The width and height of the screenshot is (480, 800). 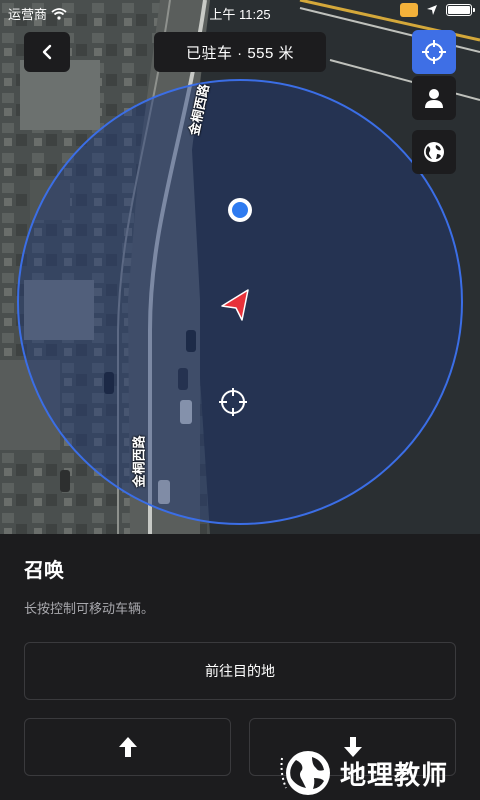 I want to click on driver-button, so click(x=434, y=98).